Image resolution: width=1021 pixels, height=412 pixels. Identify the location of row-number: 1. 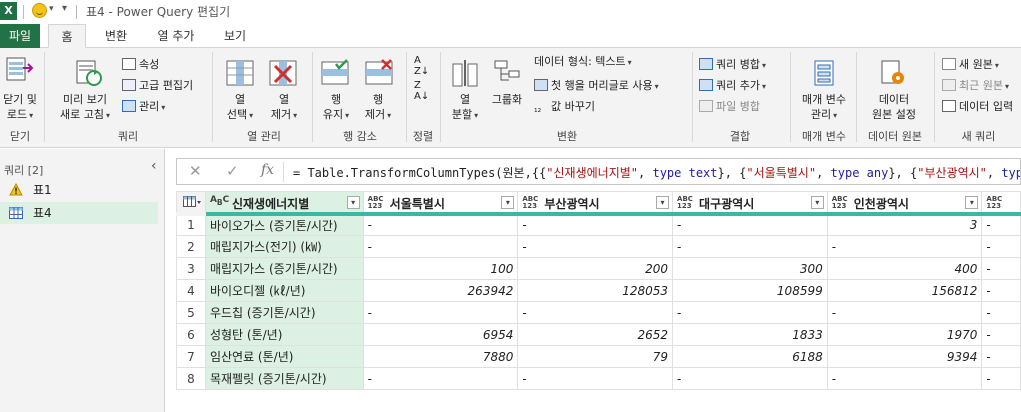
(191, 224).